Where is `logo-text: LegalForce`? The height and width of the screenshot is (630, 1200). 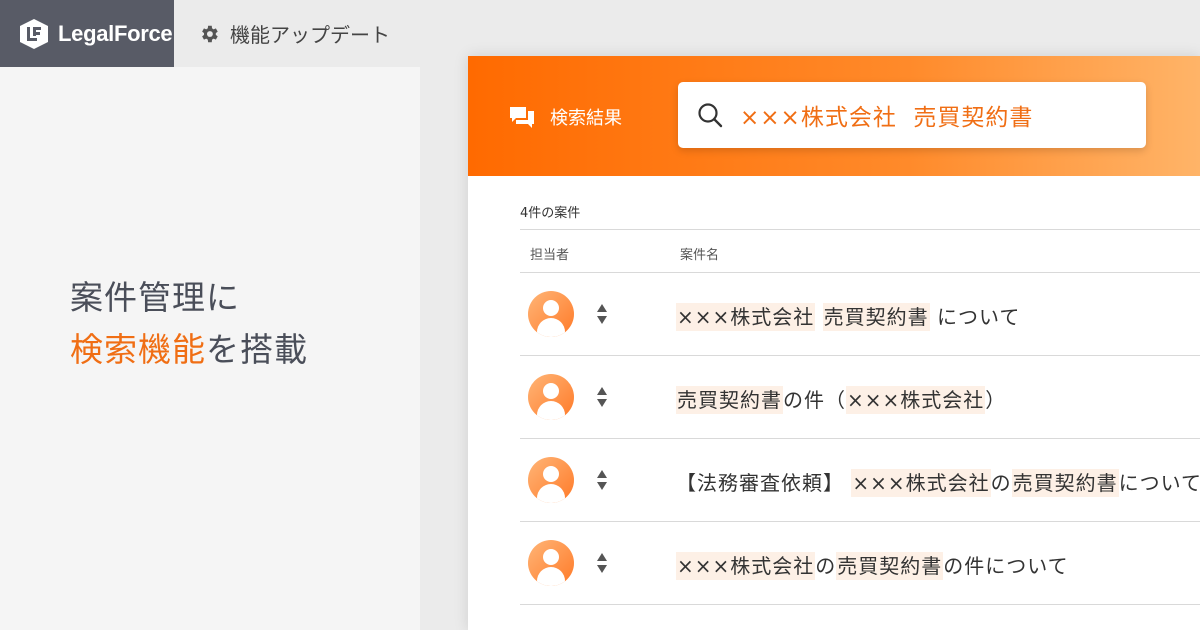
logo-text: LegalForce is located at coordinates (115, 33).